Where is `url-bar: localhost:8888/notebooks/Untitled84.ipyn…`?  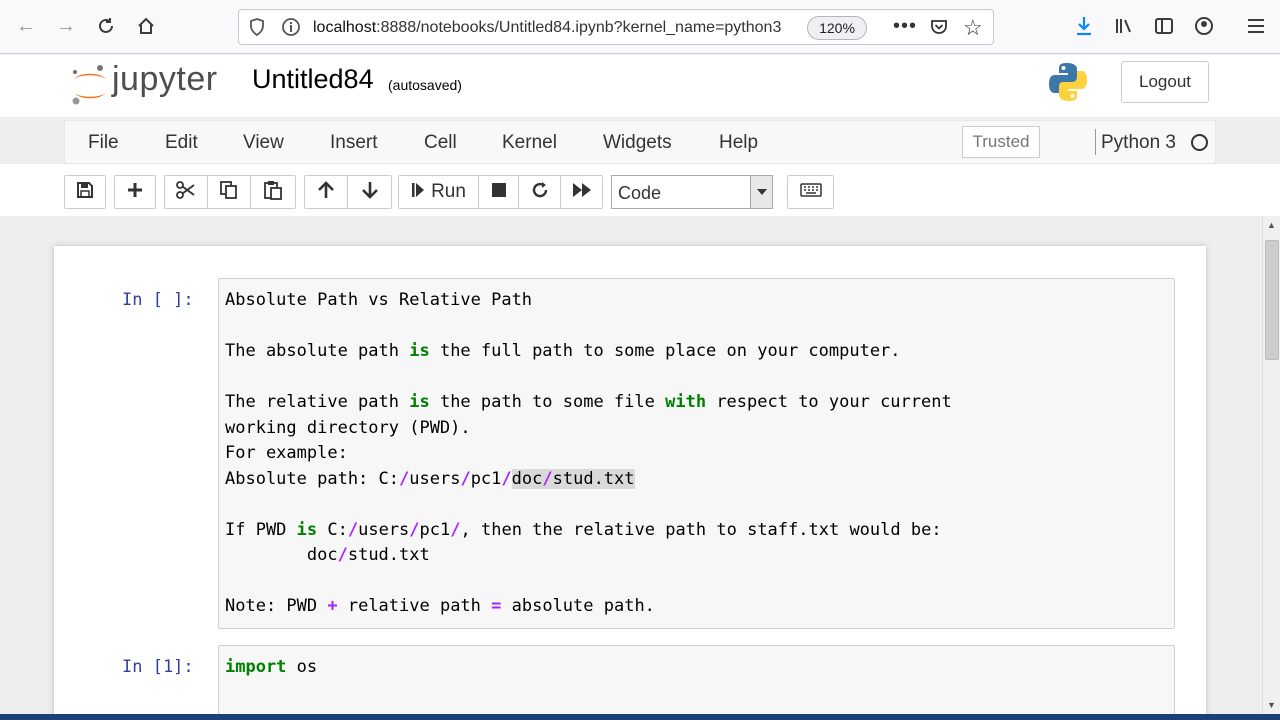 url-bar: localhost:8888/notebooks/Untitled84.ipyn… is located at coordinates (616, 27).